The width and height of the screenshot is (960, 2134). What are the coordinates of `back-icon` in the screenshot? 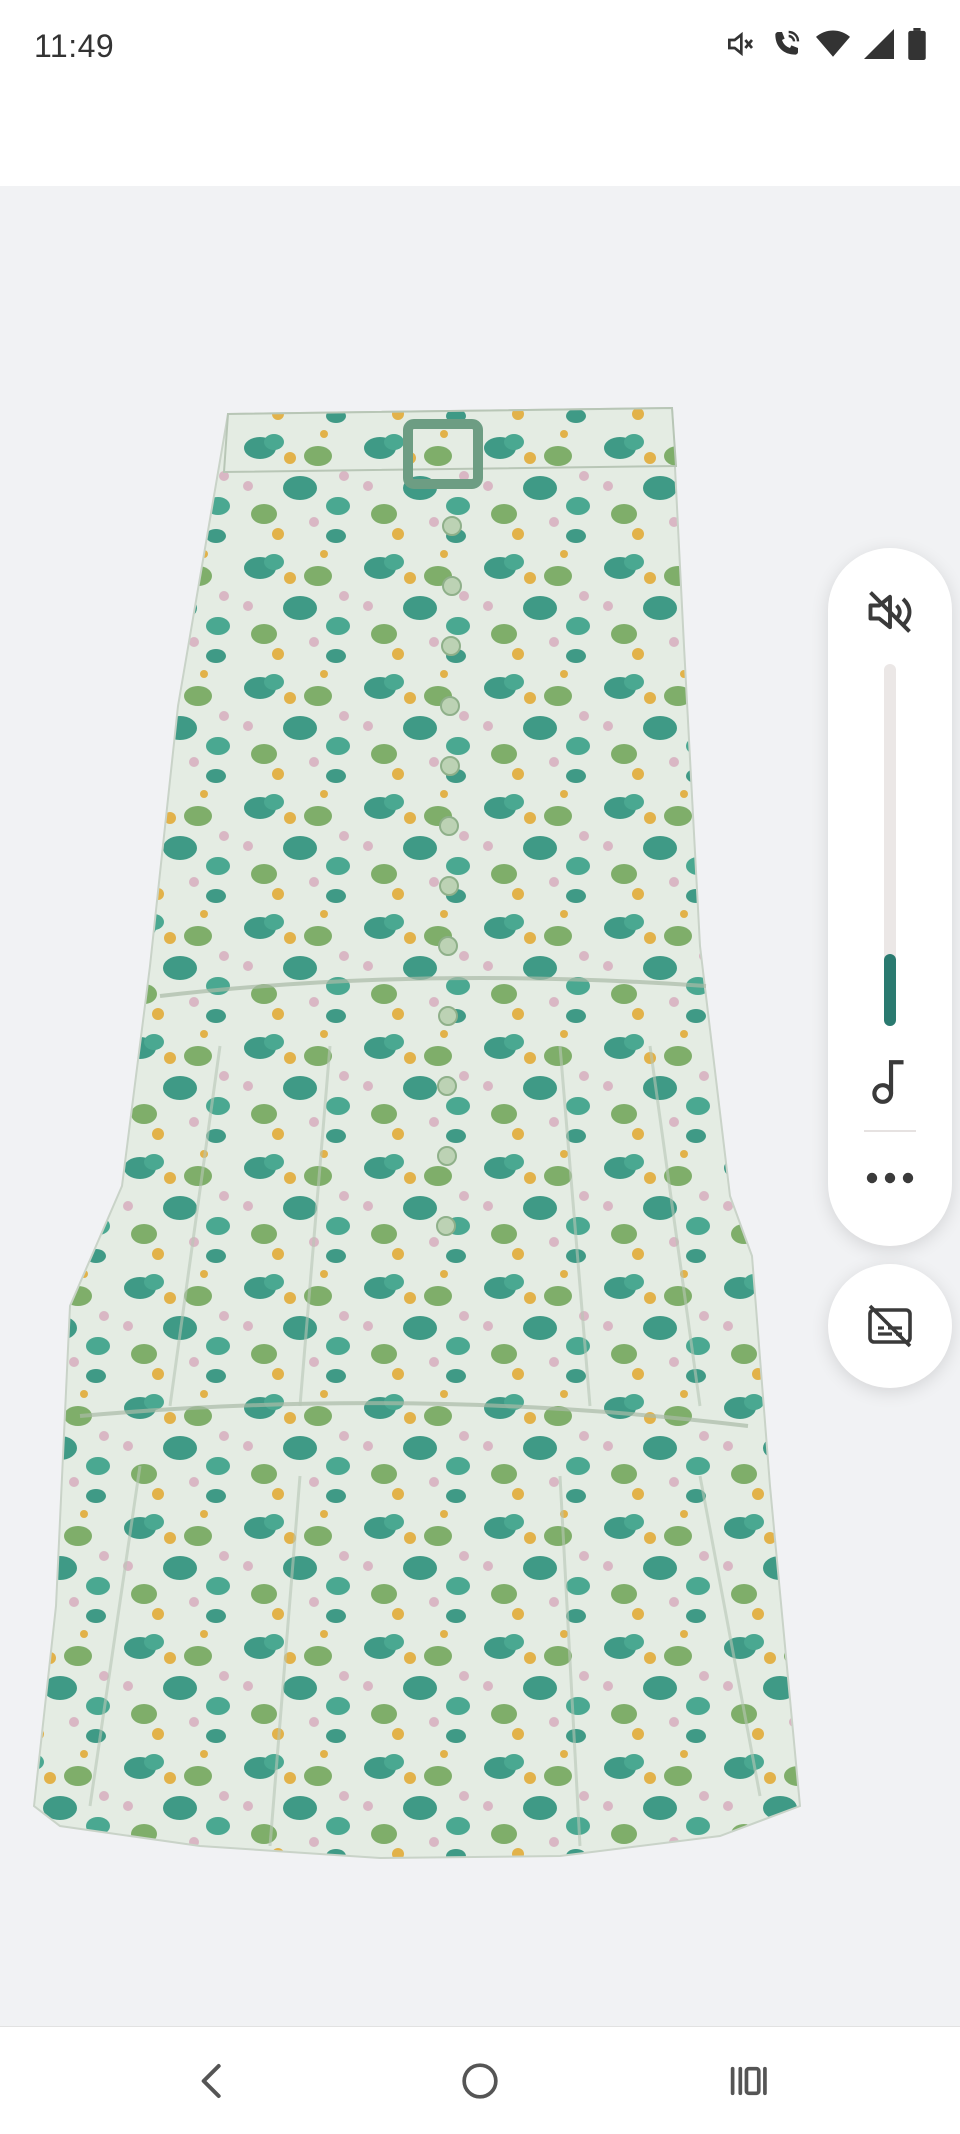 It's located at (211, 2081).